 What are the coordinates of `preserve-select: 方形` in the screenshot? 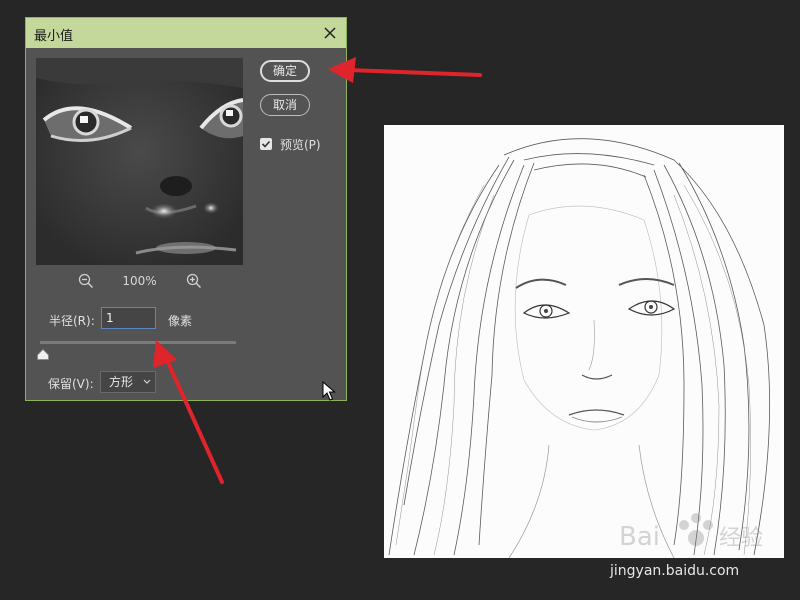 It's located at (128, 382).